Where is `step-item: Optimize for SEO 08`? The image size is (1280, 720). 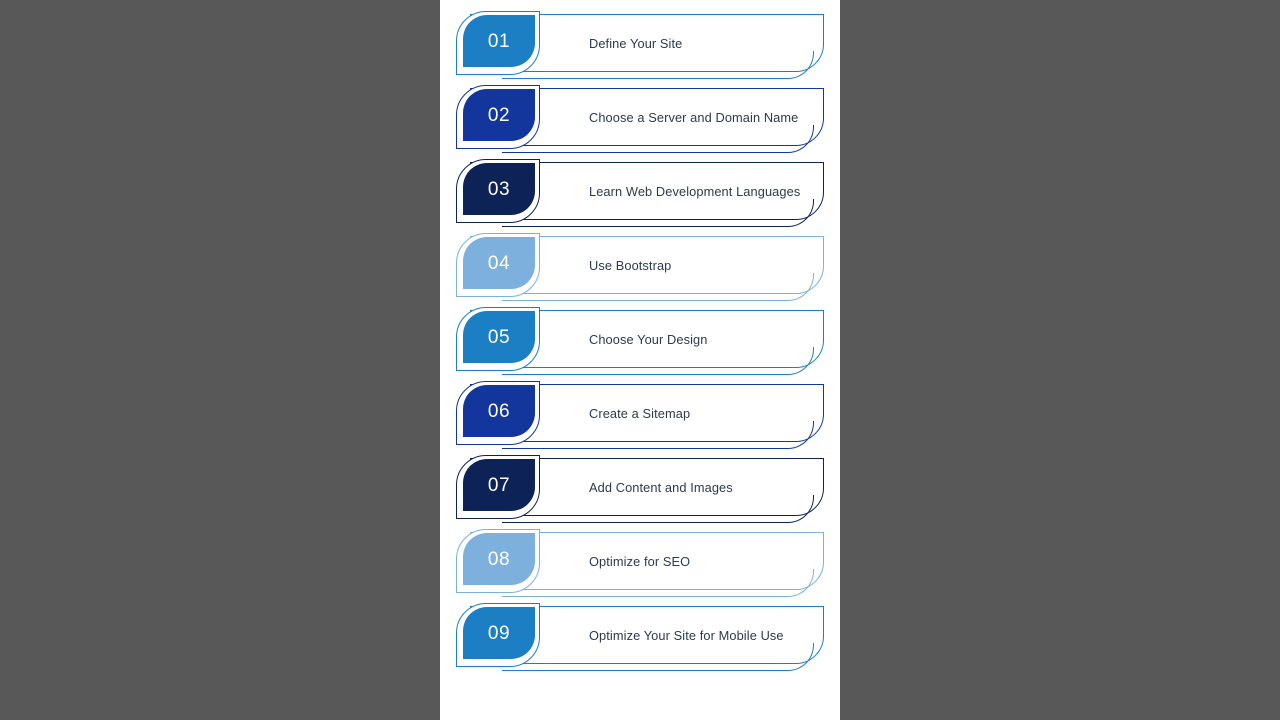 step-item: Optimize for SEO 08 is located at coordinates (640, 563).